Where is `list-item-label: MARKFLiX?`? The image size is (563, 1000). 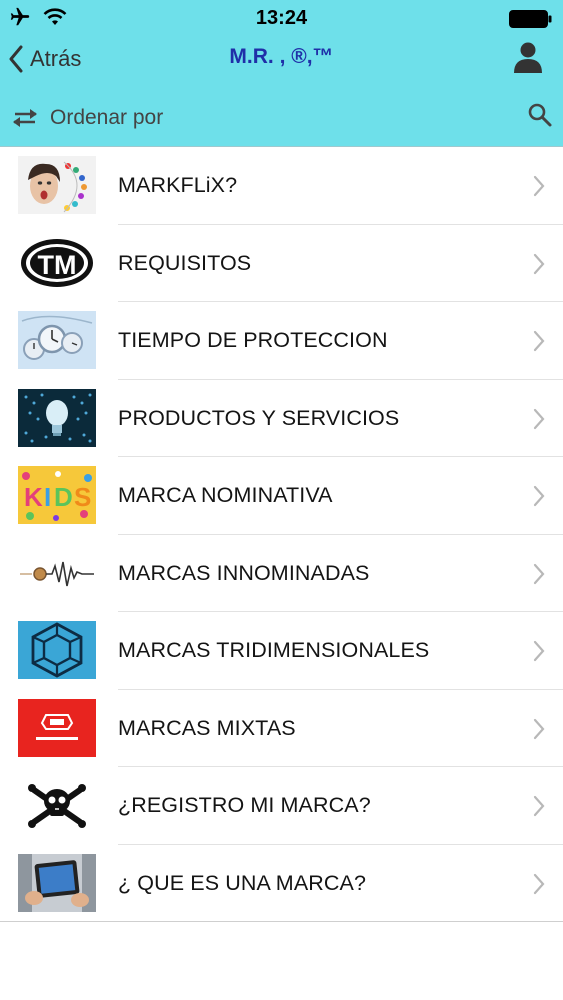 list-item-label: MARKFLiX? is located at coordinates (178, 185).